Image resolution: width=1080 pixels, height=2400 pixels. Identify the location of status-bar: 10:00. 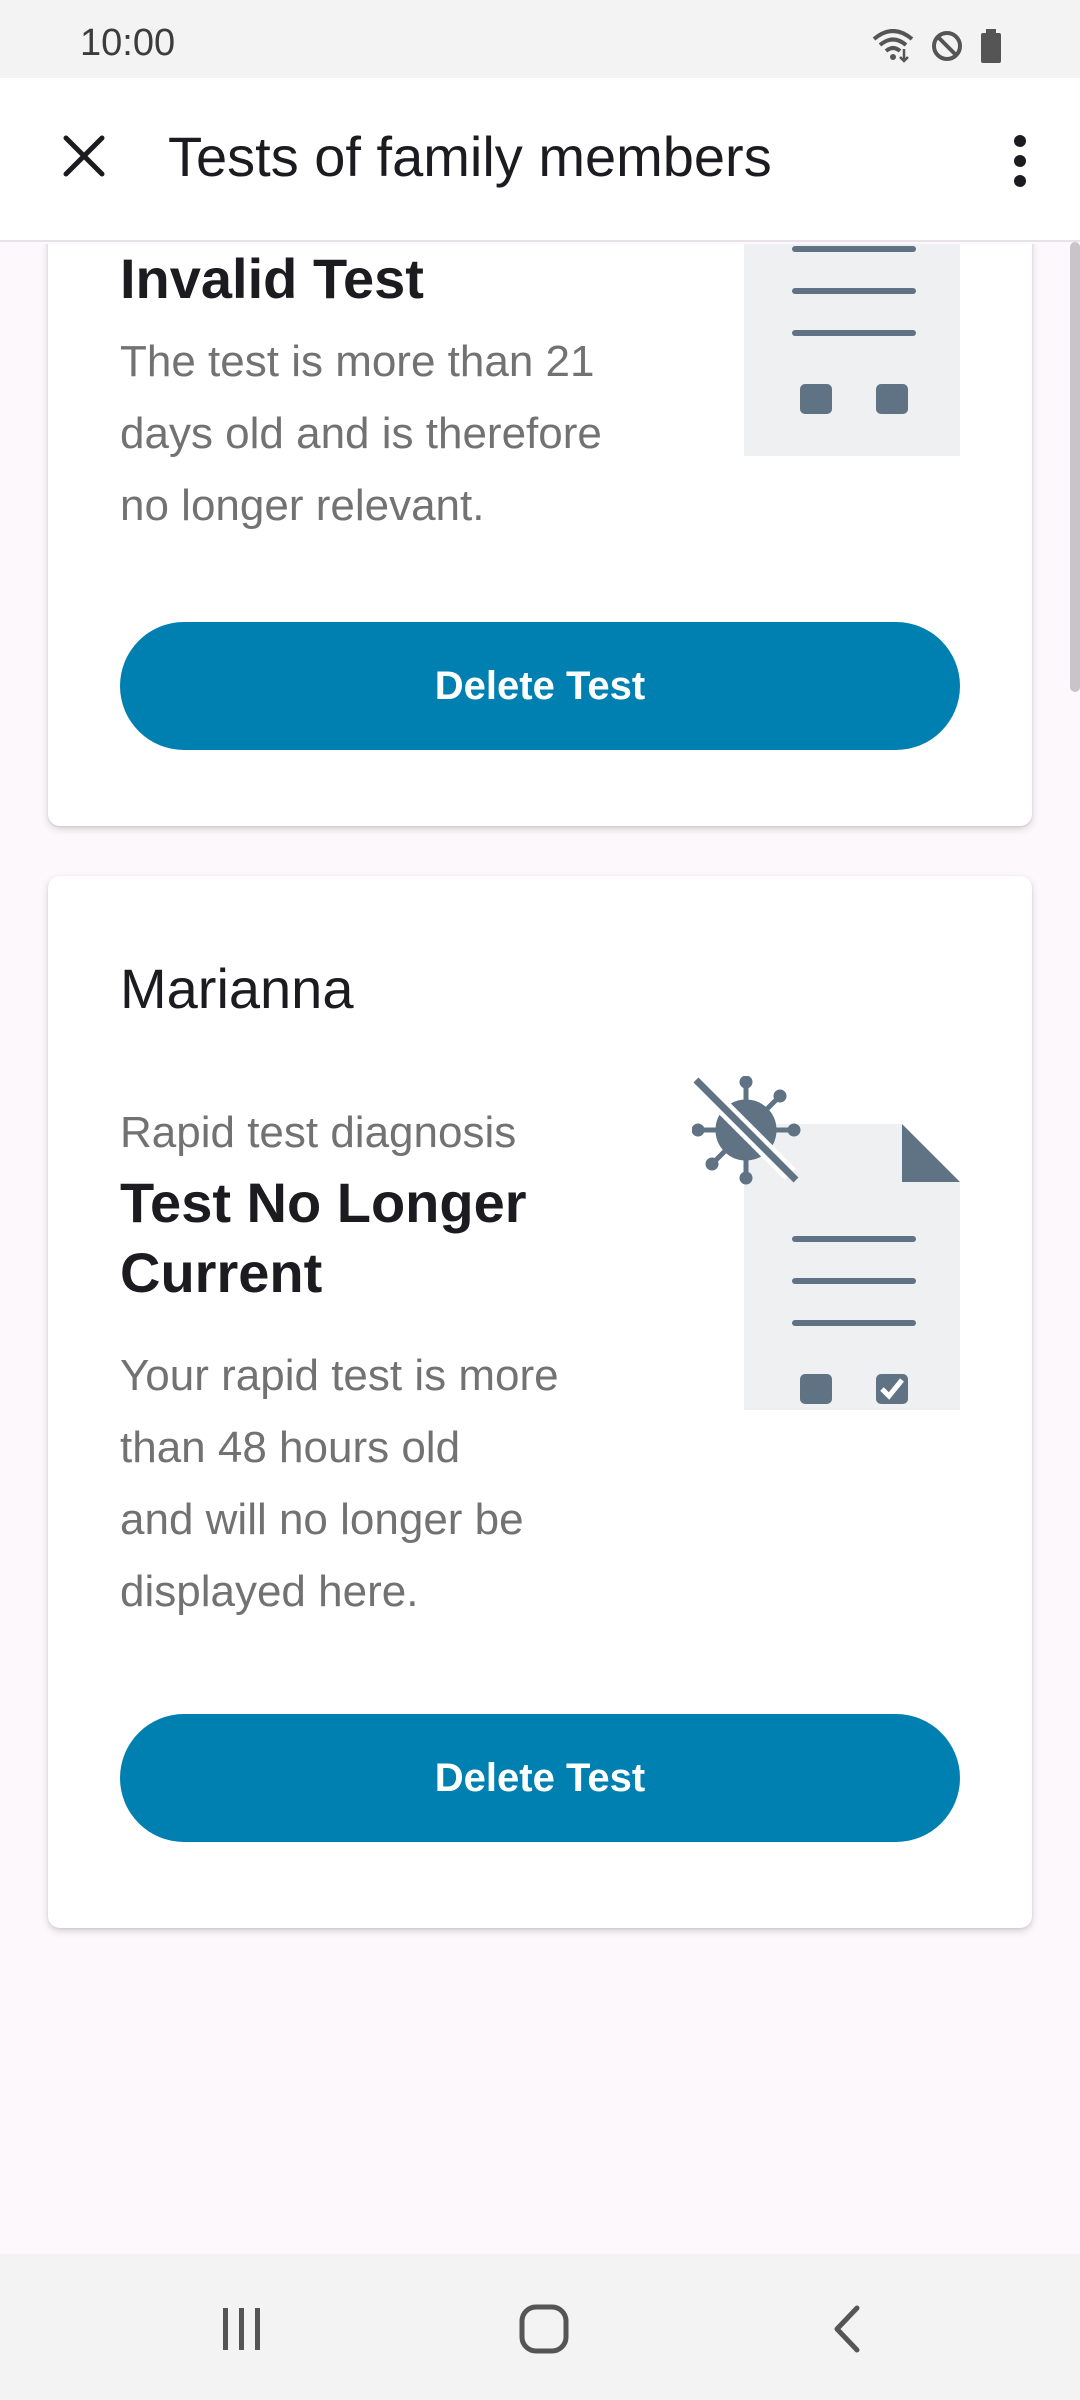
(540, 39).